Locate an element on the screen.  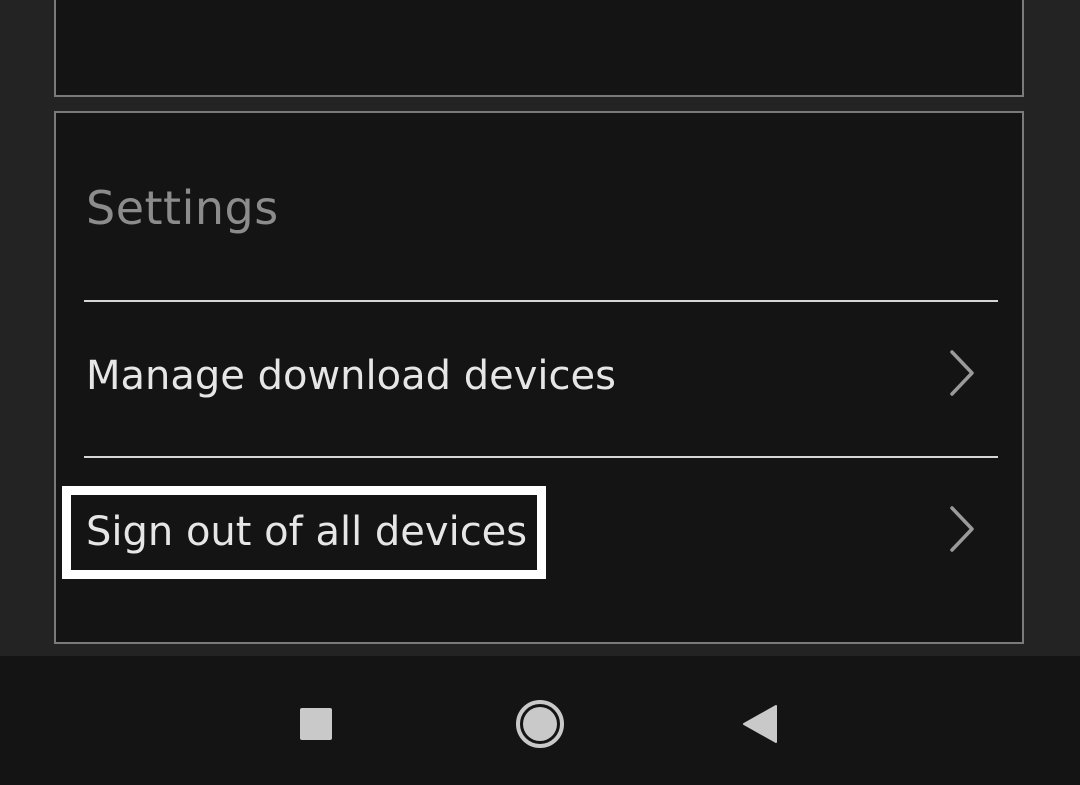
back-button is located at coordinates (760, 724).